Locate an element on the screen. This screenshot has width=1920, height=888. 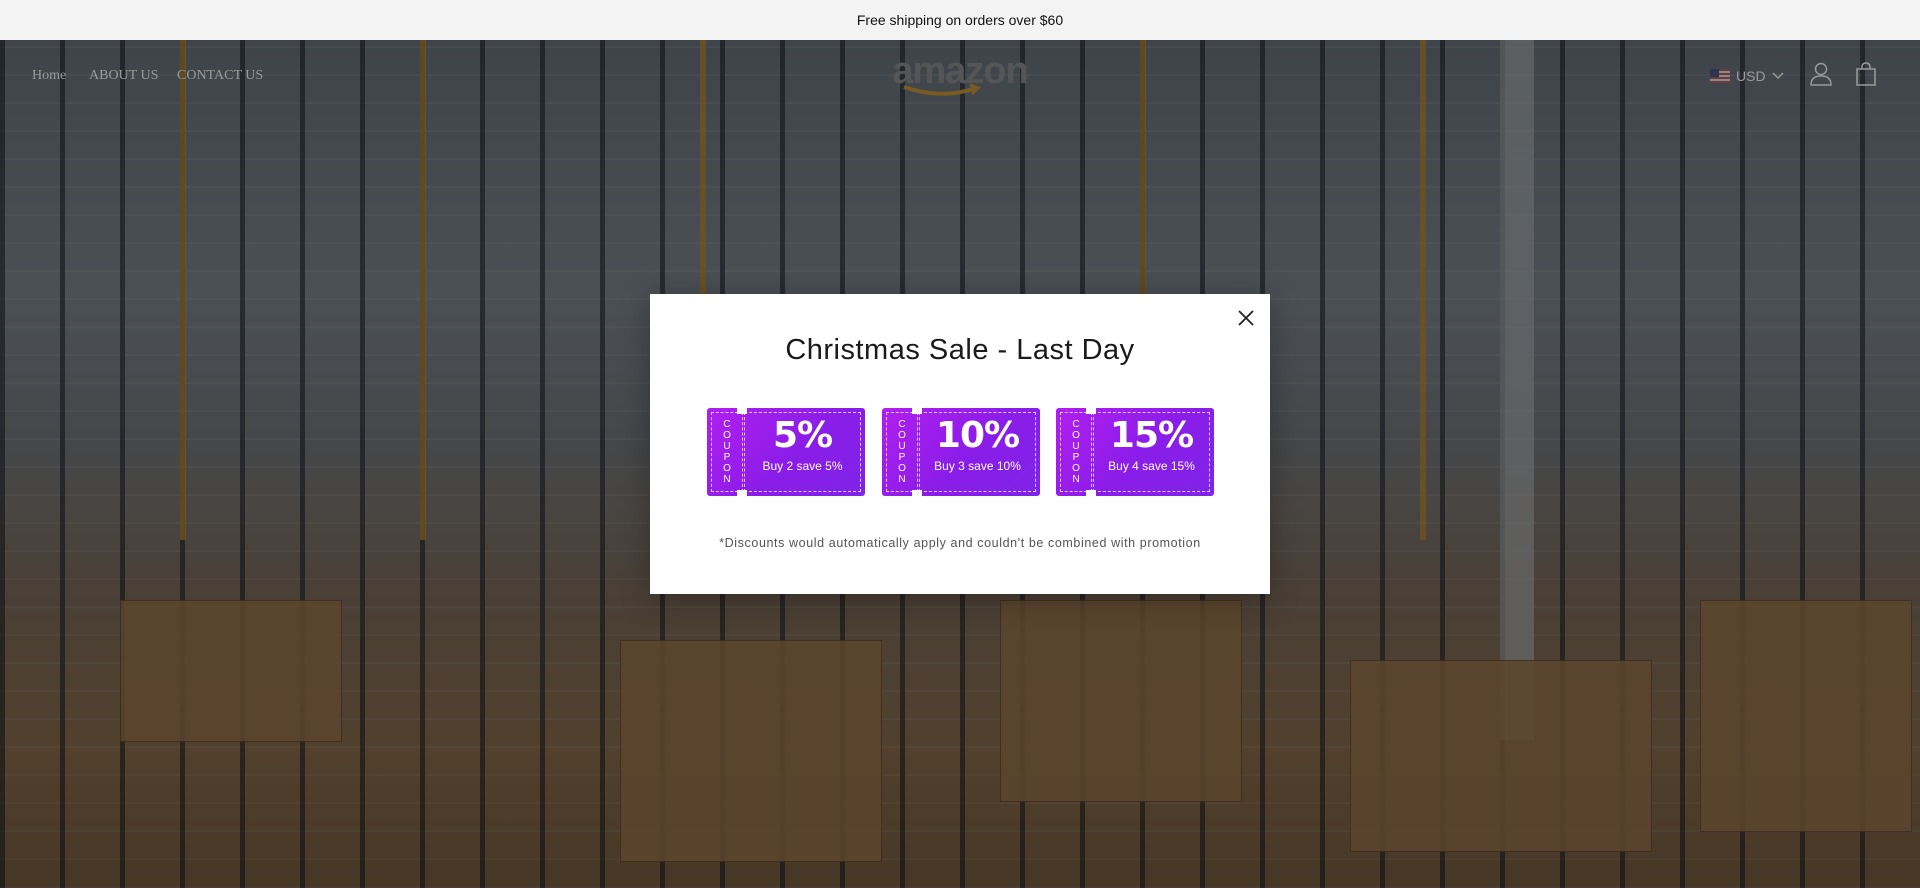
coupon-15-percent: C O U P O N 15% Buy 4 save 15% is located at coordinates (1135, 452).